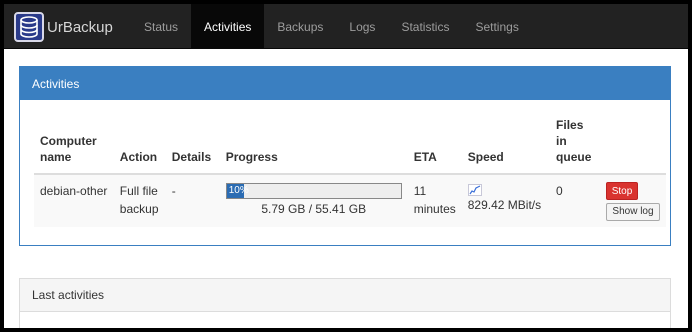 The width and height of the screenshot is (692, 332). Describe the element at coordinates (313, 200) in the screenshot. I see `cell-progress: 10% 5.79 GB / 55.41 GB` at that location.